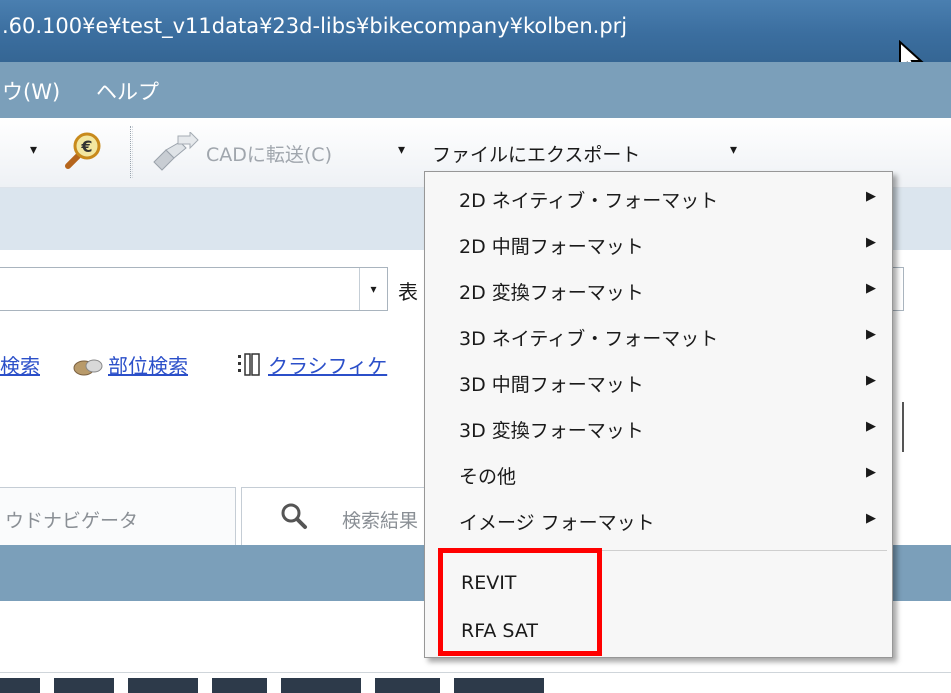 The width and height of the screenshot is (951, 693). I want to click on divider, so click(475, 672).